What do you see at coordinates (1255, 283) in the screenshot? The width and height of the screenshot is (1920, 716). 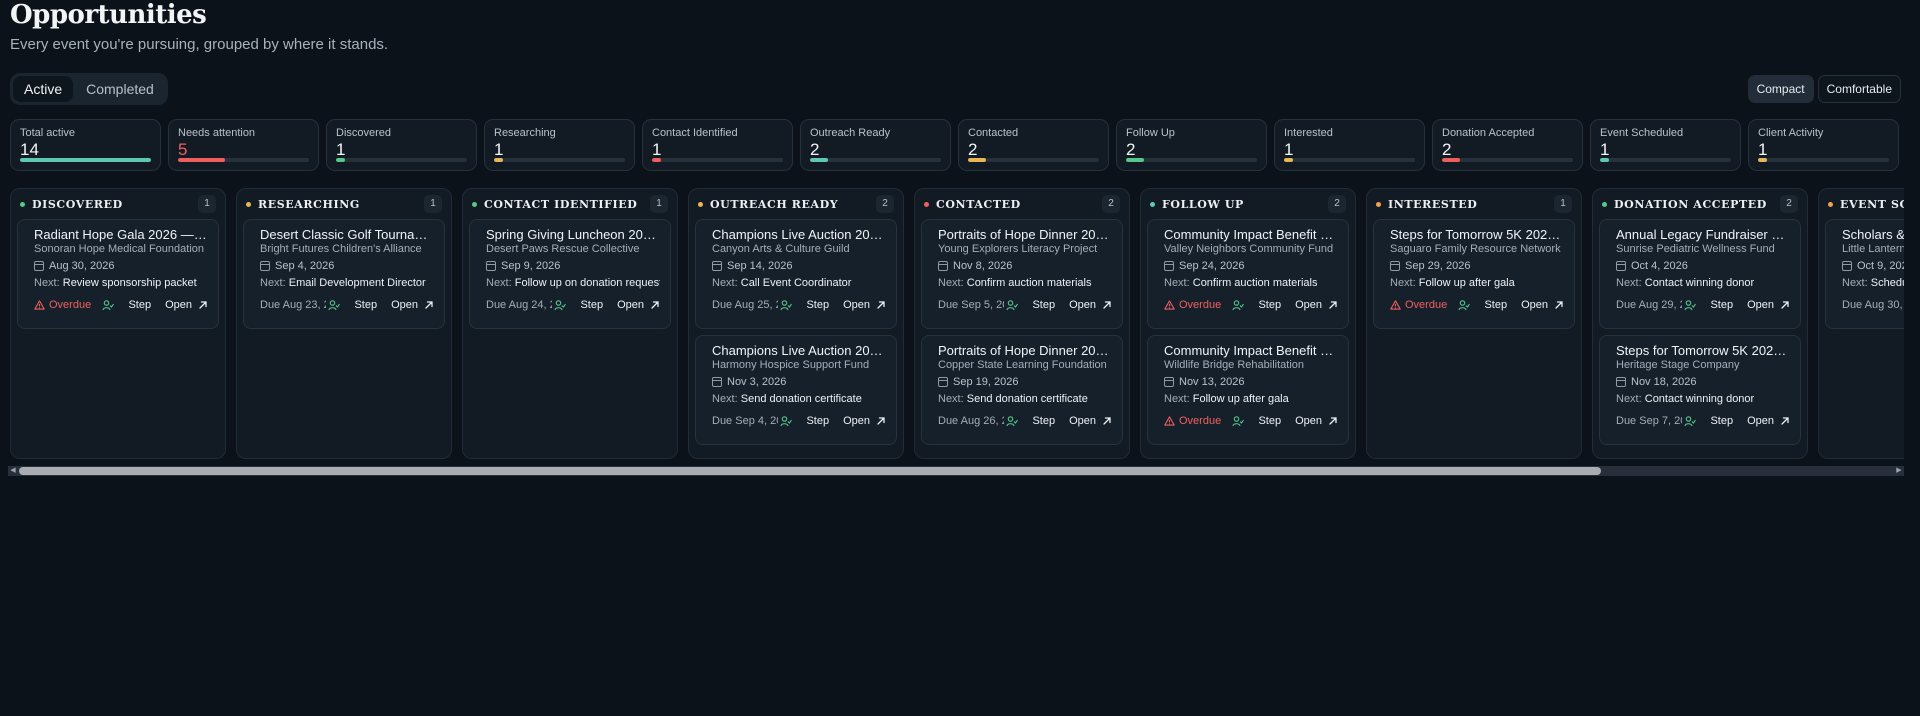 I see `next-step-text: Confirm auction materials` at bounding box center [1255, 283].